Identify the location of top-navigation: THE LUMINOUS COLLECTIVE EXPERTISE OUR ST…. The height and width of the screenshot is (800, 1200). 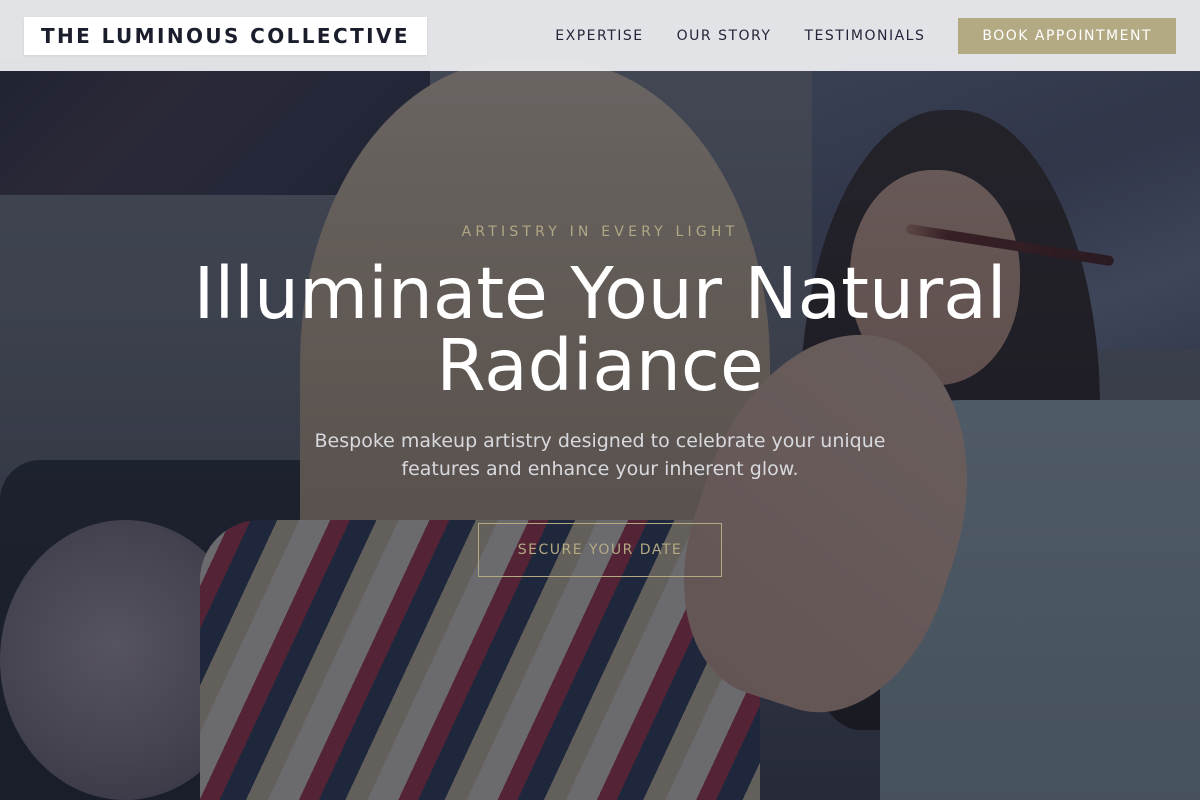
(600, 35).